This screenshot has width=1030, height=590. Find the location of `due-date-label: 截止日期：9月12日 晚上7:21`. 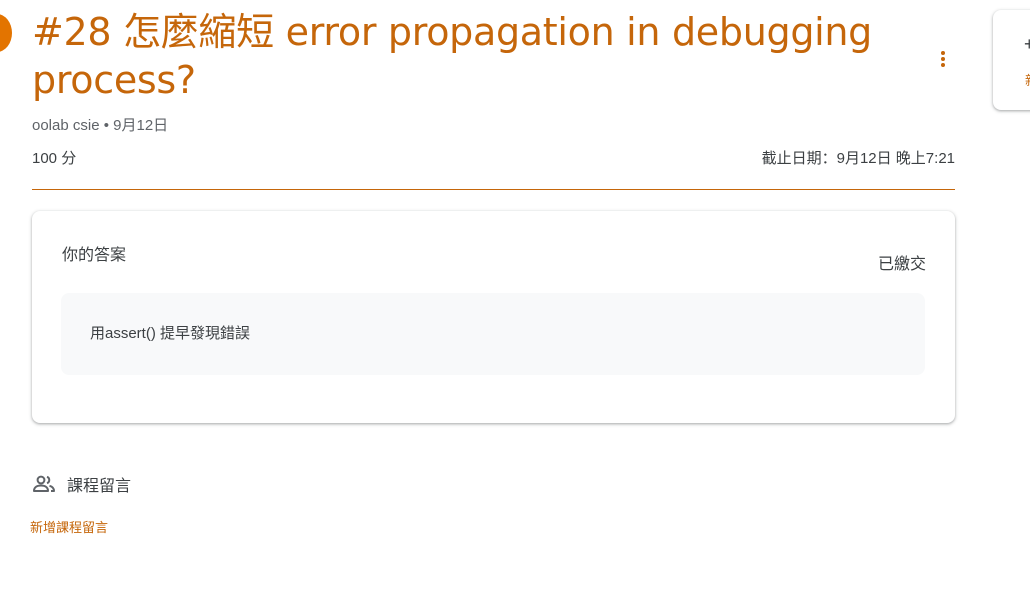

due-date-label: 截止日期：9月12日 晚上7:21 is located at coordinates (858, 158).